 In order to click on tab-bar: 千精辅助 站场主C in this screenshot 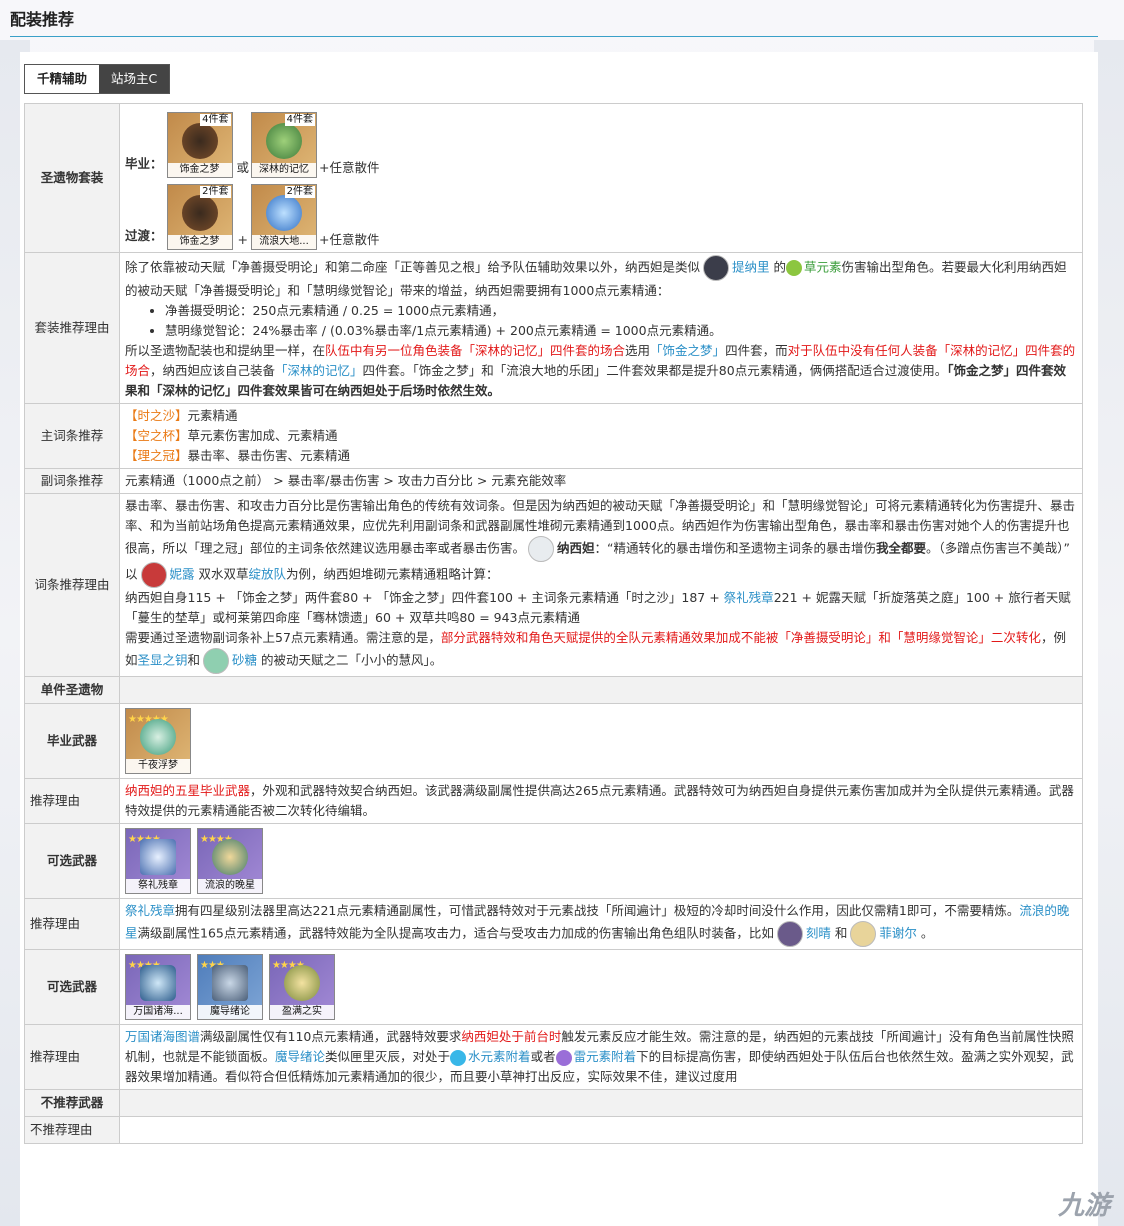, I will do `click(97, 79)`.